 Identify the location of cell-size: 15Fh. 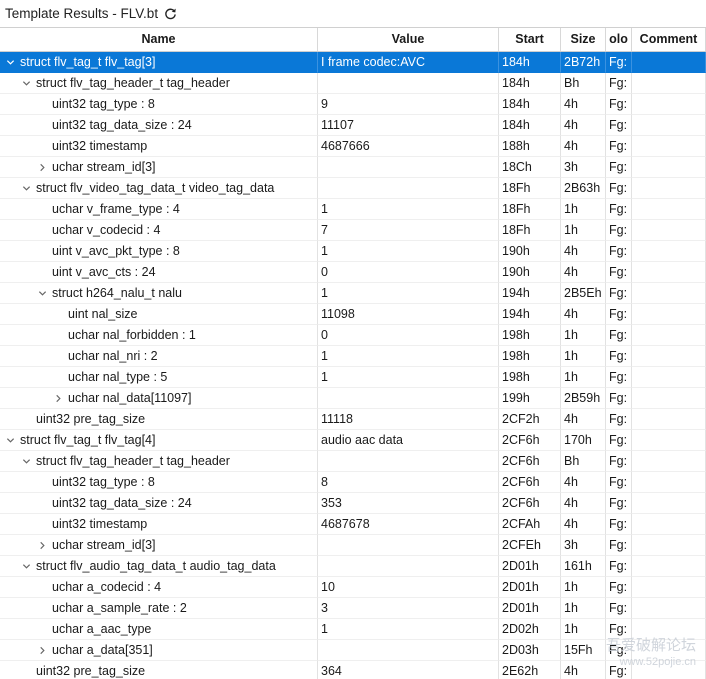
(583, 650).